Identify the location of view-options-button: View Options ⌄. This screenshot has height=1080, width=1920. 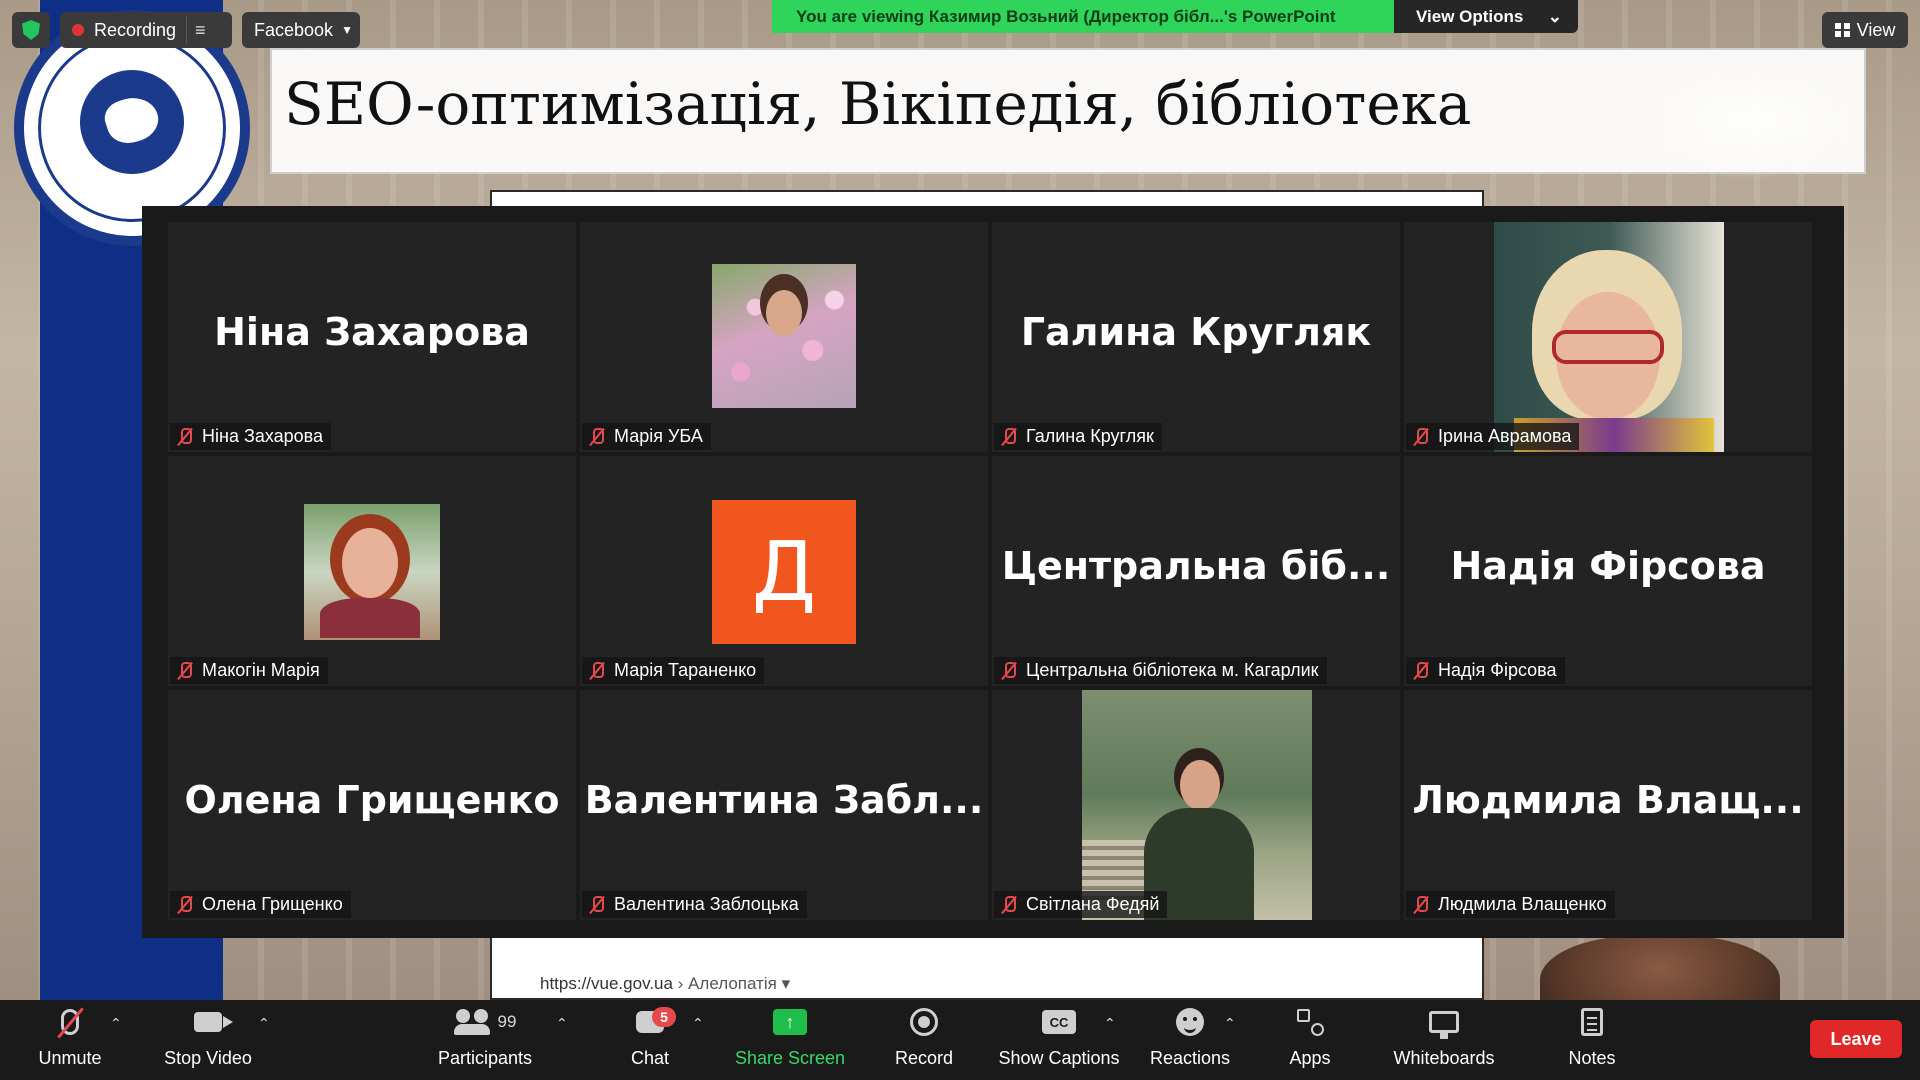
(1486, 16).